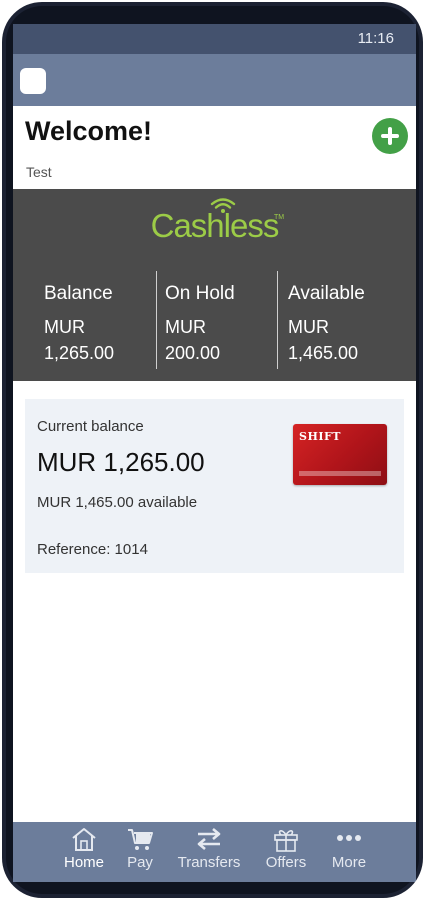  I want to click on app-bar, so click(214, 80).